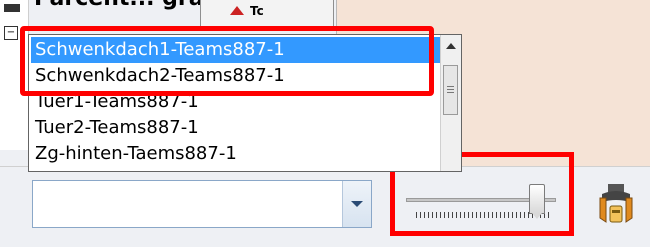 This screenshot has width=650, height=247. What do you see at coordinates (12, 8) in the screenshot?
I see `tree-item-icon` at bounding box center [12, 8].